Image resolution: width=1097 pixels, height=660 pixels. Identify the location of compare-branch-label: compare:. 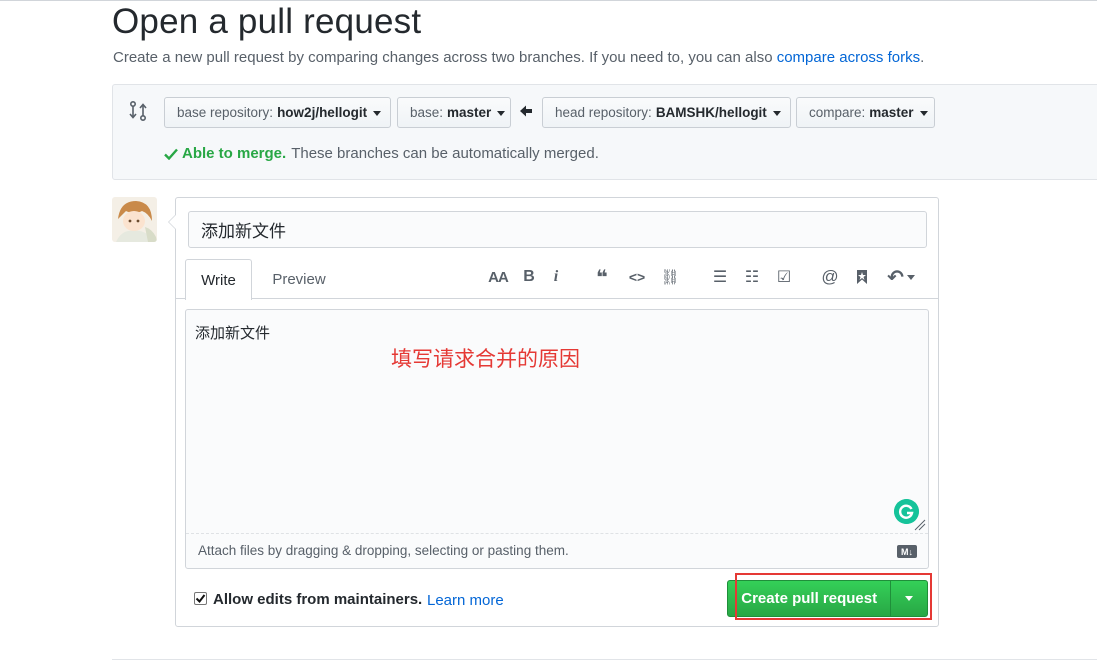
(837, 112).